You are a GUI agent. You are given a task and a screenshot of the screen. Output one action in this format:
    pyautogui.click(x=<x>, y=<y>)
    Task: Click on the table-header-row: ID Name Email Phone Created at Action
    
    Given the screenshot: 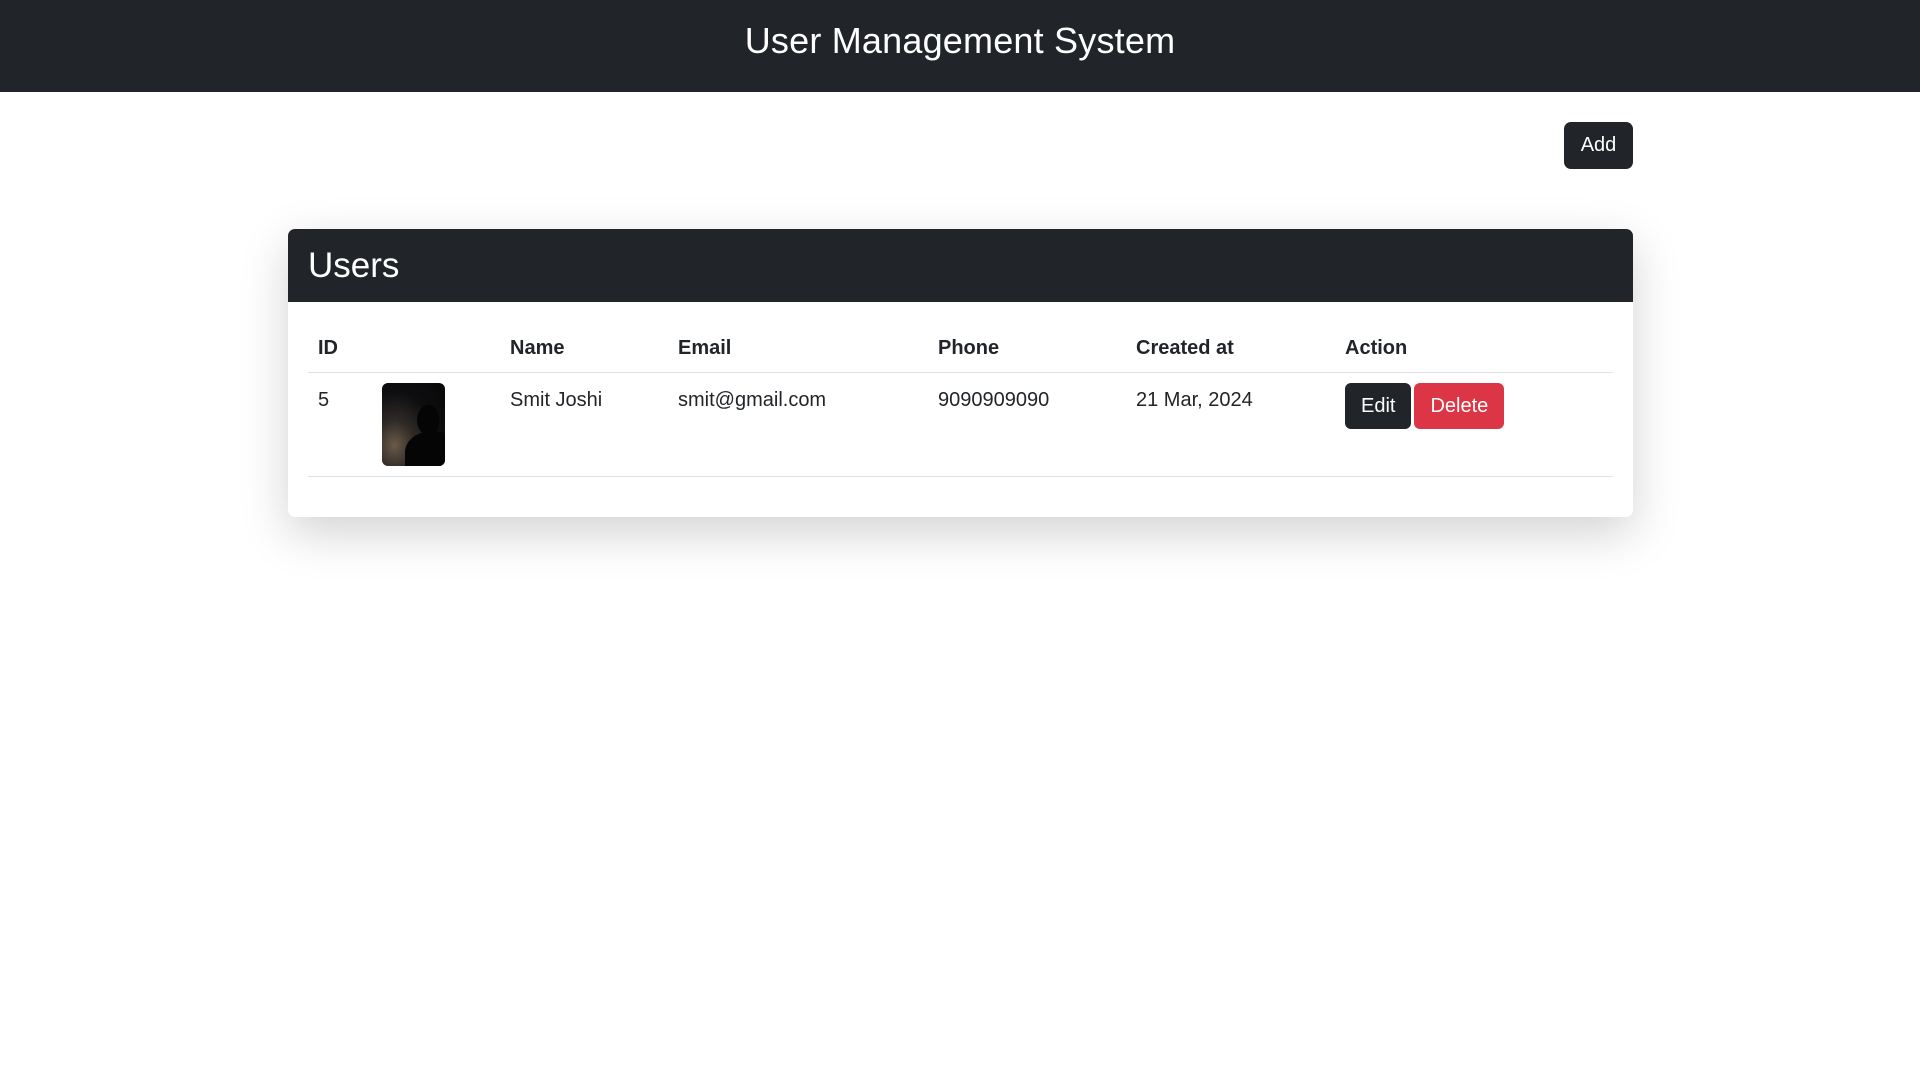 What is the action you would take?
    pyautogui.click(x=960, y=348)
    